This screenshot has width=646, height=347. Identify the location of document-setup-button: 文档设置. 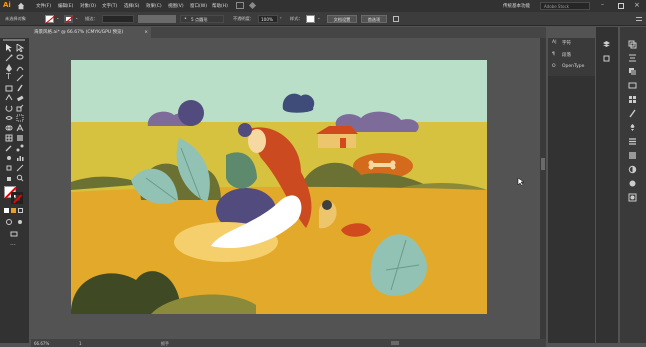
(342, 19).